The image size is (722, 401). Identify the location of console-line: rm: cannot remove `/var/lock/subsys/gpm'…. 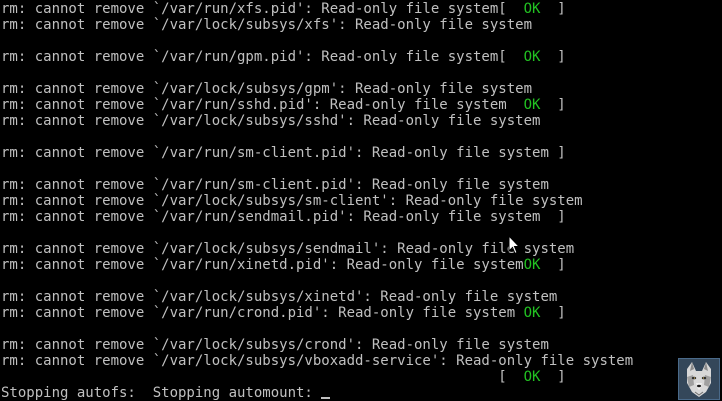
(267, 89).